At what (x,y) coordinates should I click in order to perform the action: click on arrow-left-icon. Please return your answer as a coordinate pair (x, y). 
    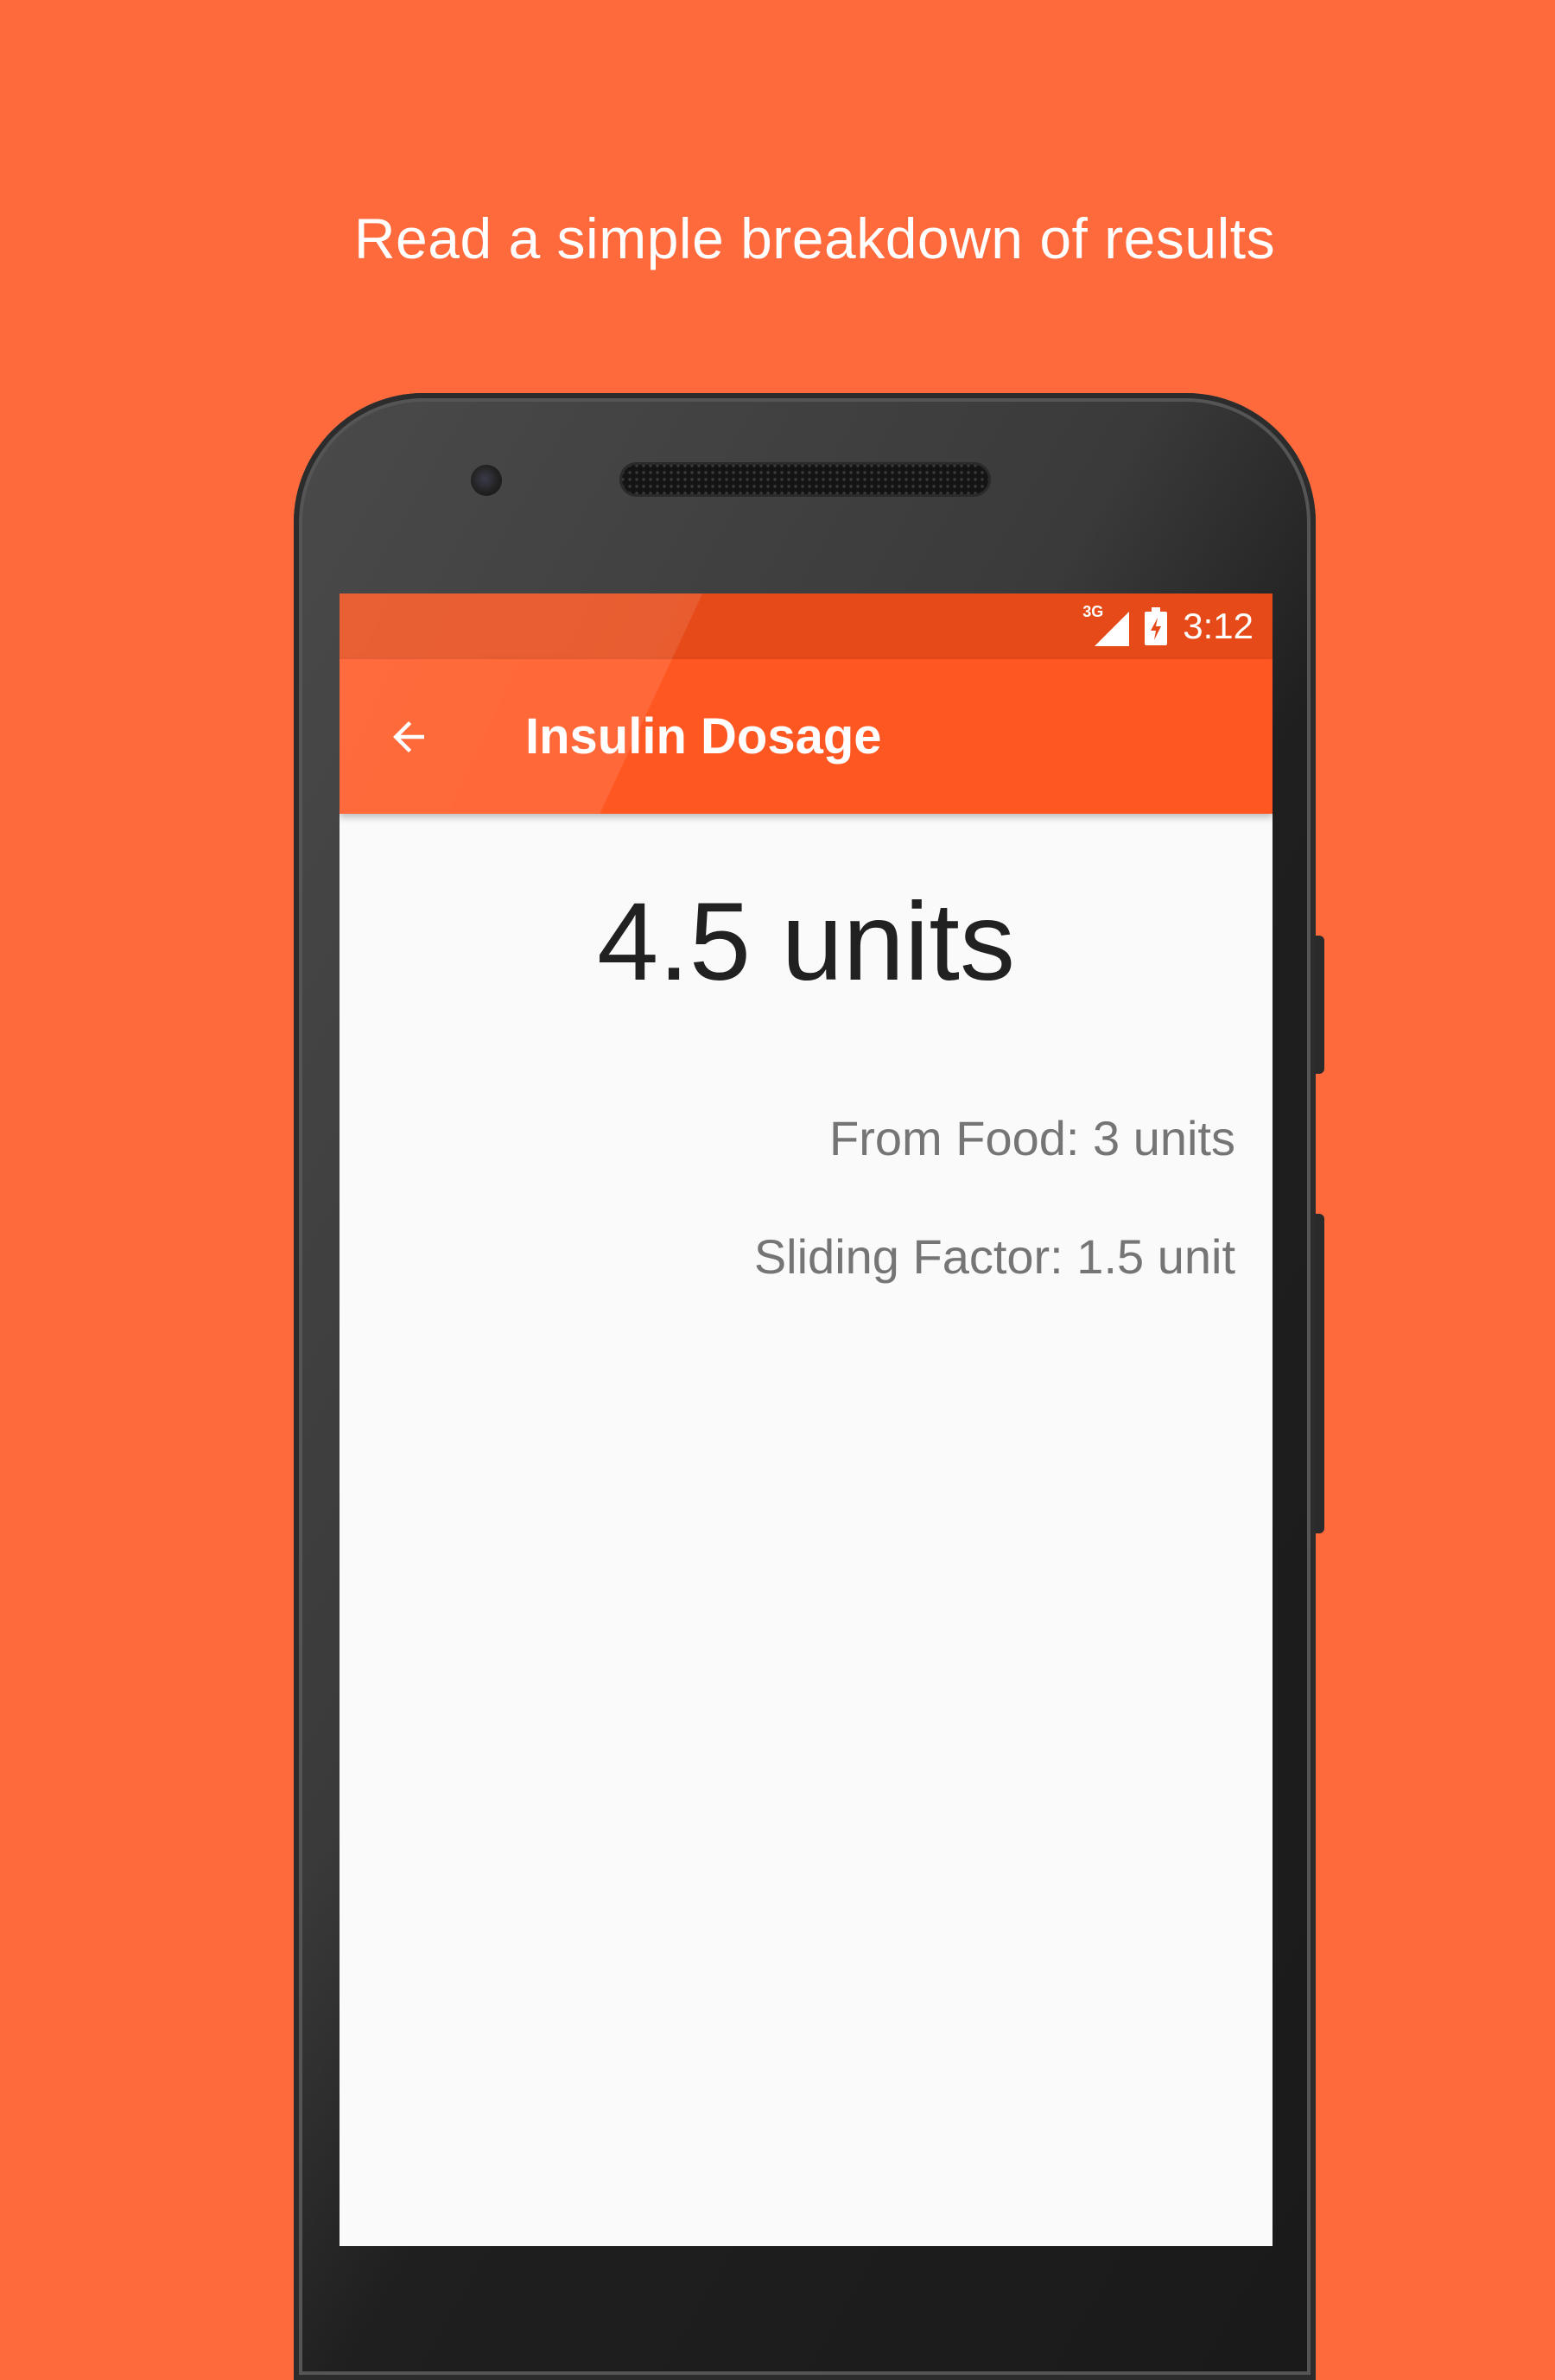
    Looking at the image, I should click on (408, 736).